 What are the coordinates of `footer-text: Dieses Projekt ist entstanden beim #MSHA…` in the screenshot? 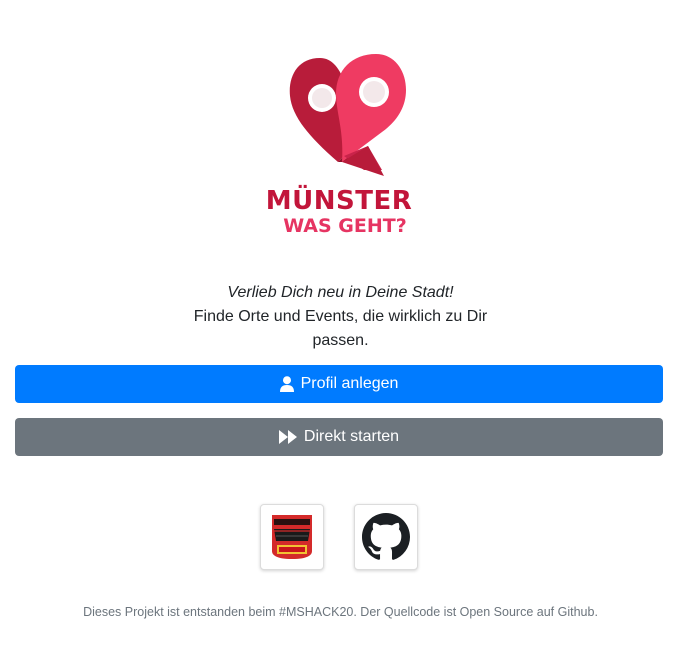 It's located at (340, 612).